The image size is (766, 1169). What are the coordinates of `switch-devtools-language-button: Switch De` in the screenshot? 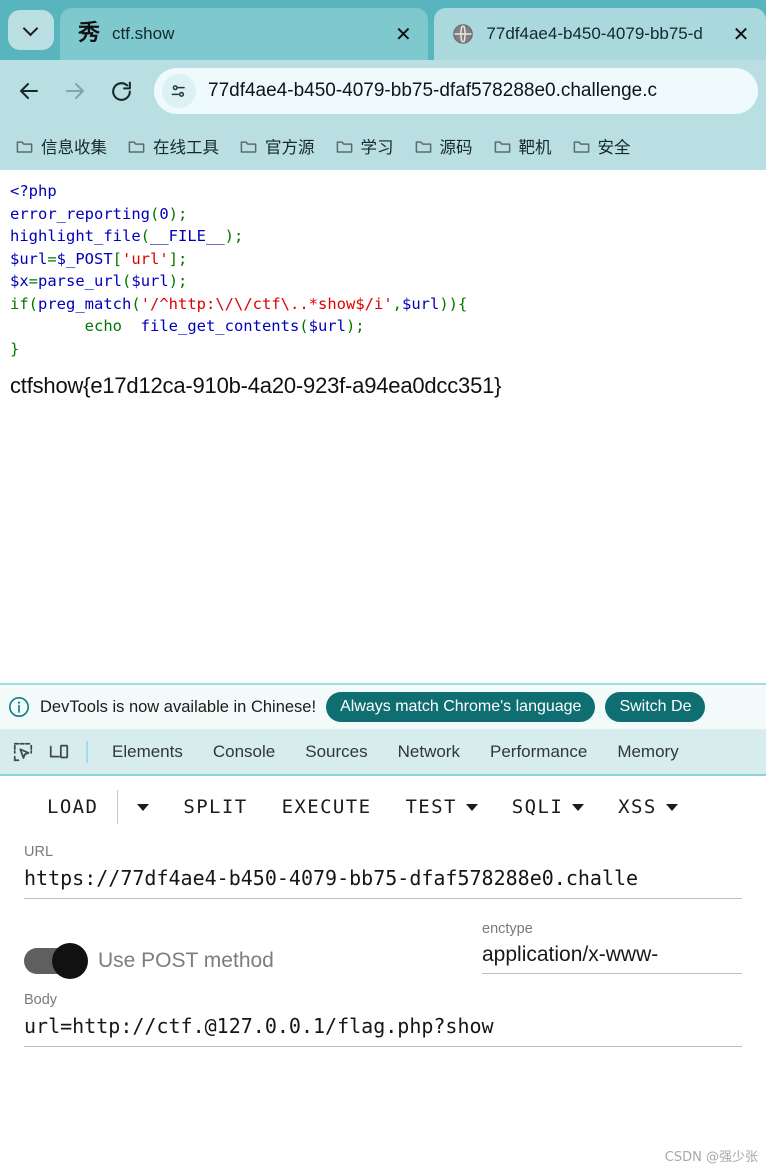 It's located at (655, 707).